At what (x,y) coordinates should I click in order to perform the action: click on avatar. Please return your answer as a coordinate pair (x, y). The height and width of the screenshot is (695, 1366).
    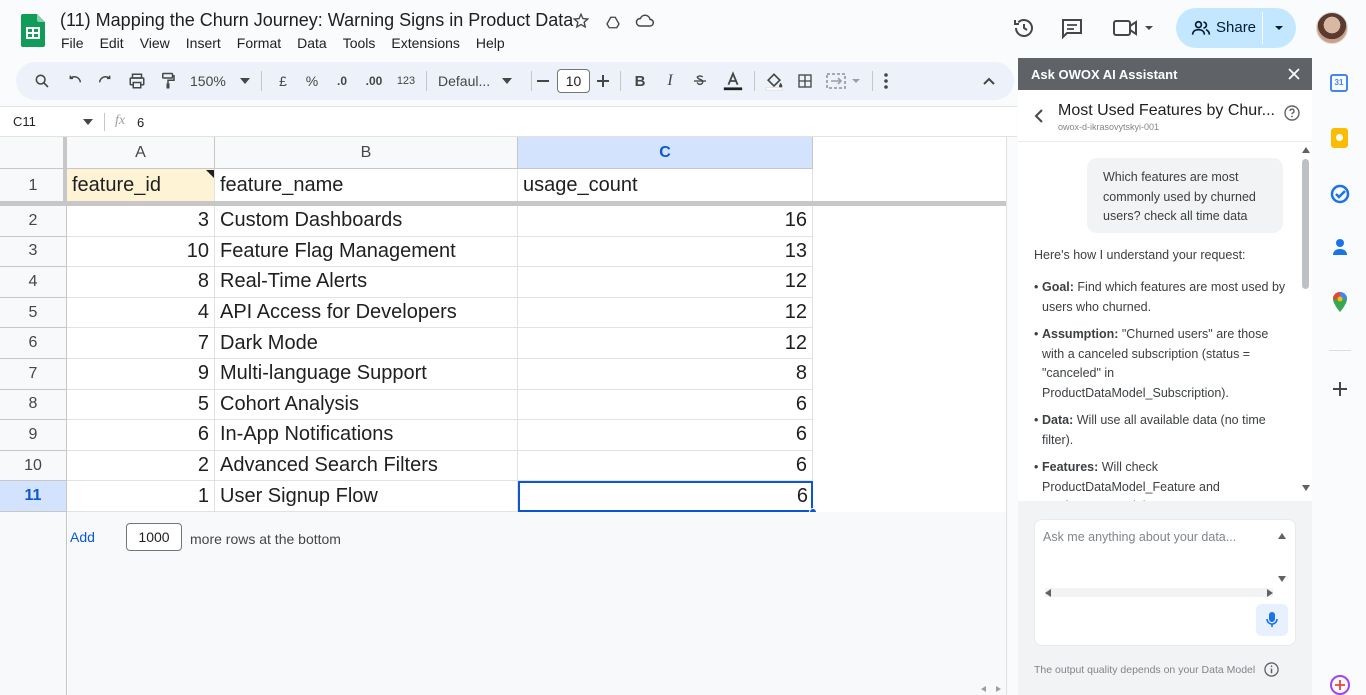
    Looking at the image, I should click on (1332, 28).